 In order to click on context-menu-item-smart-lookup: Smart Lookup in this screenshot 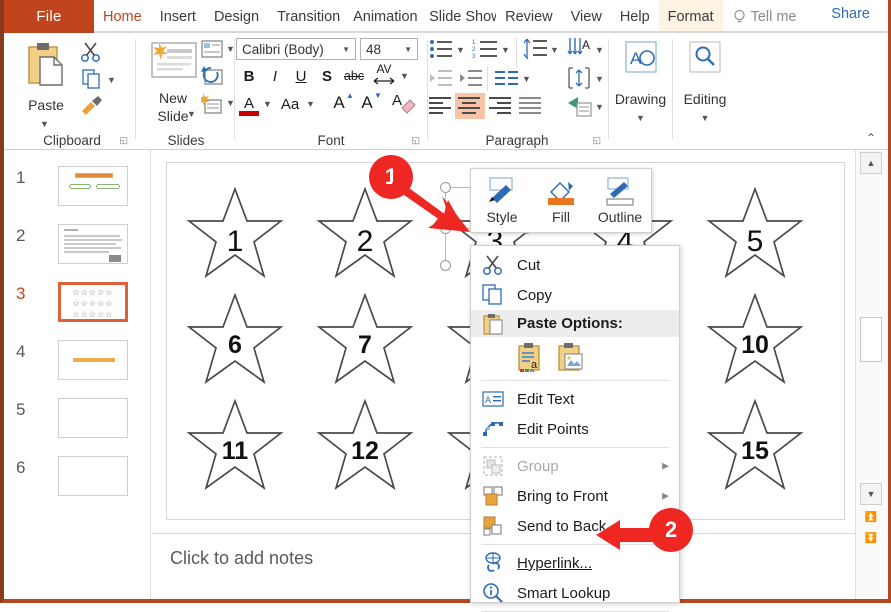, I will do `click(575, 593)`.